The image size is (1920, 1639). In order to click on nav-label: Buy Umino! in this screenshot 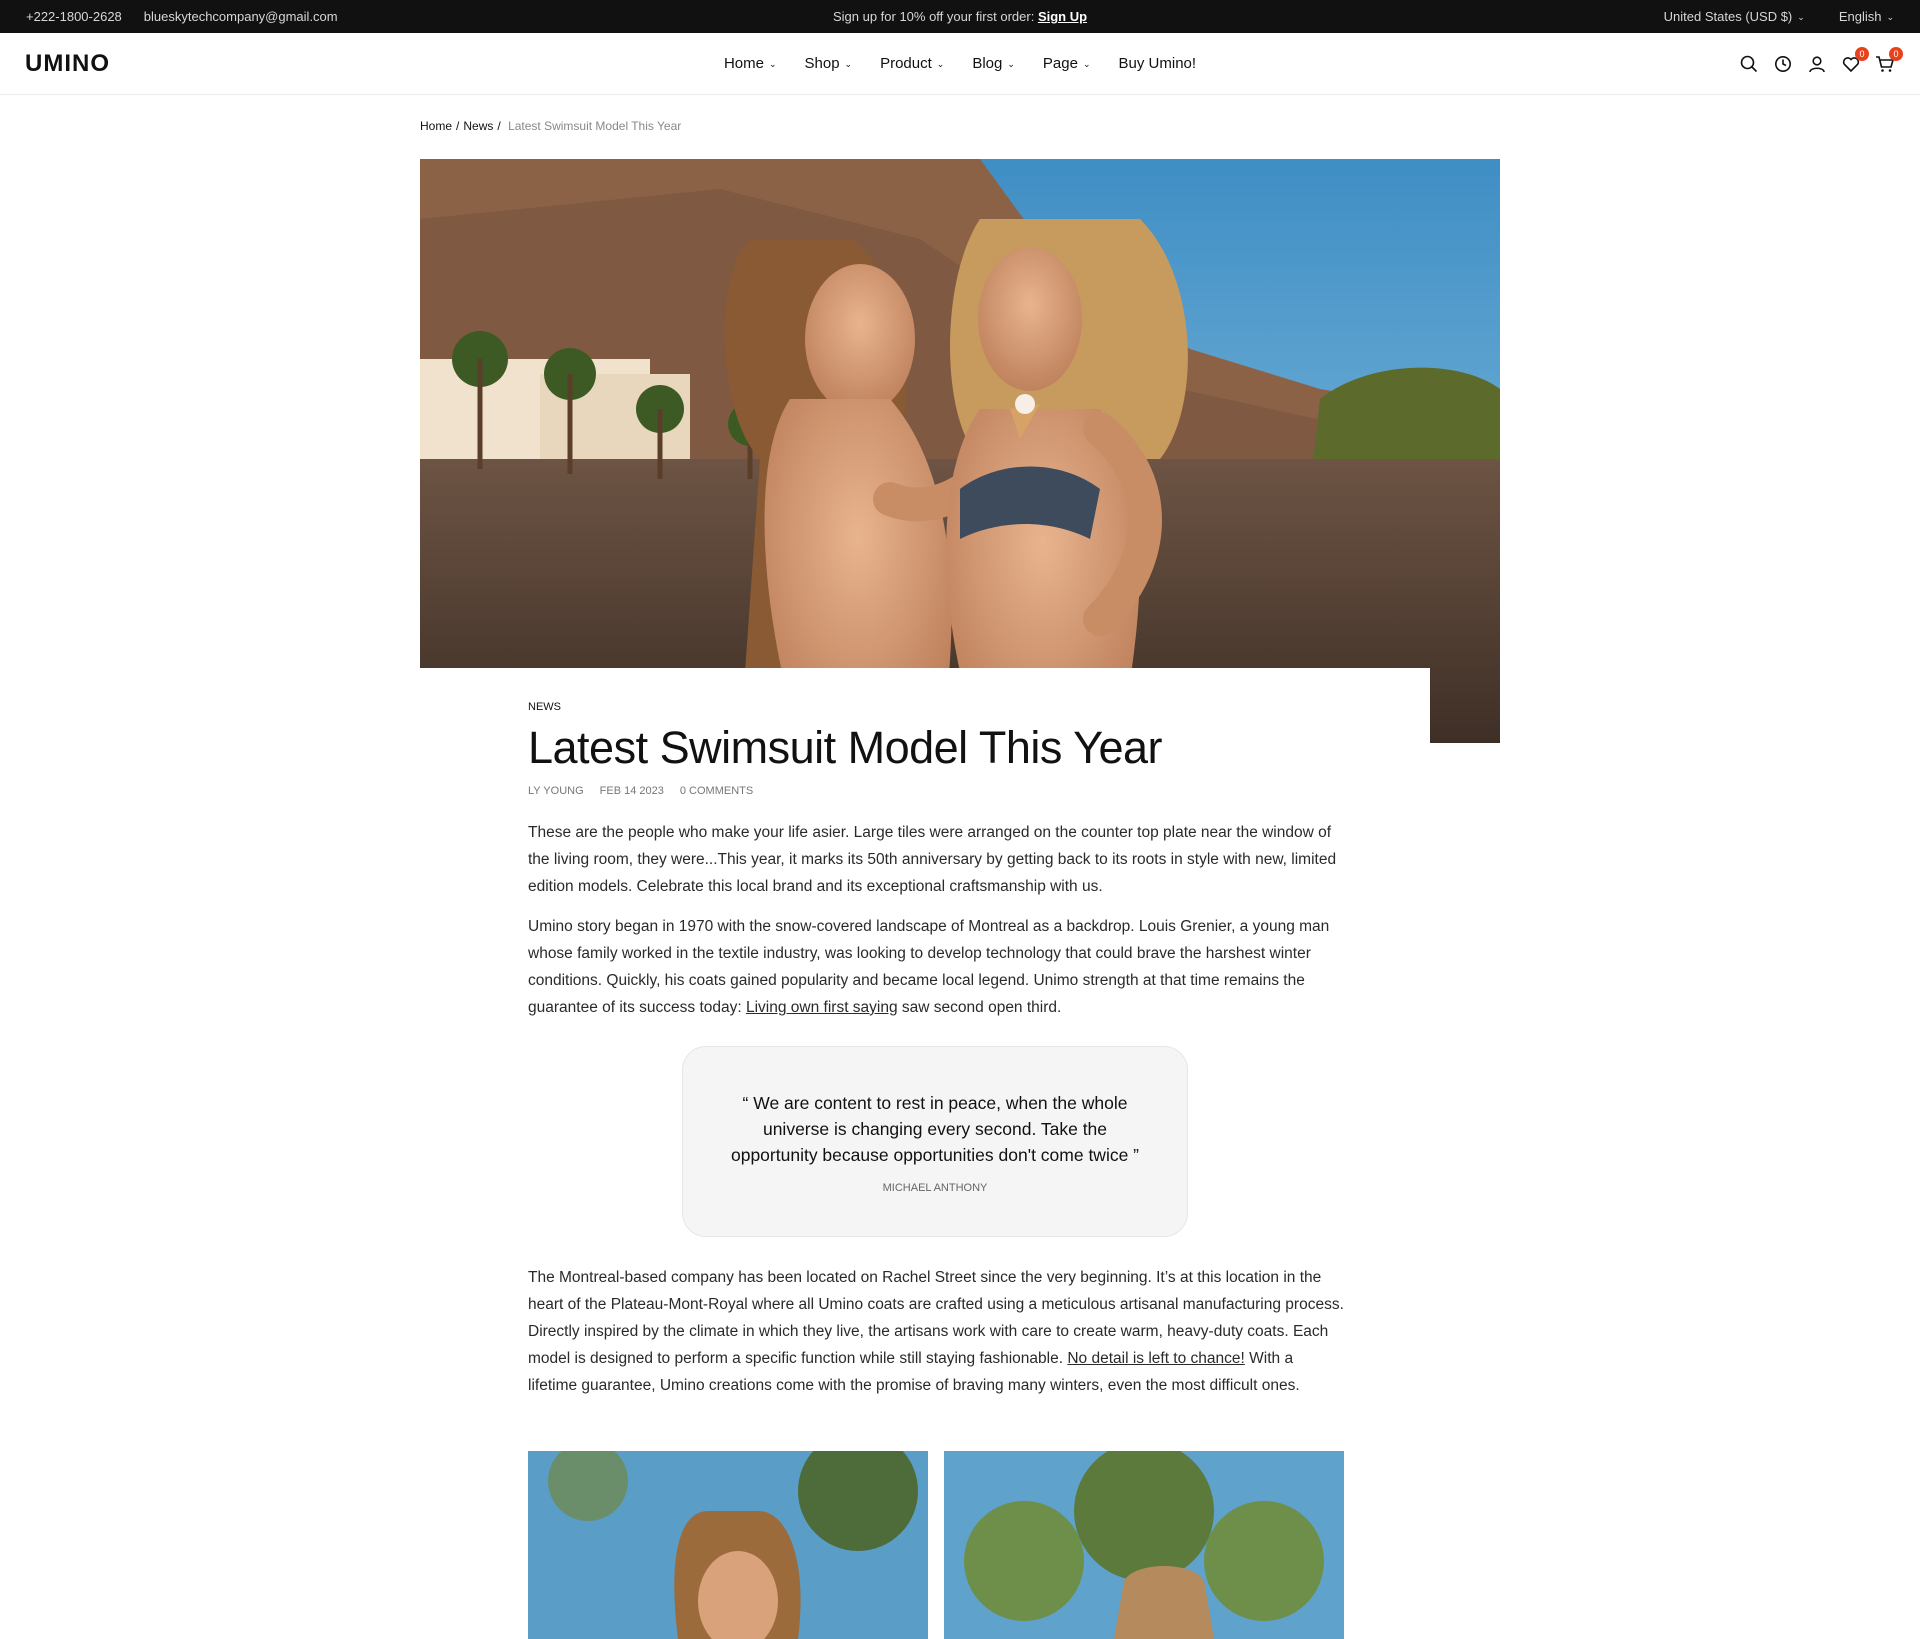, I will do `click(1157, 63)`.